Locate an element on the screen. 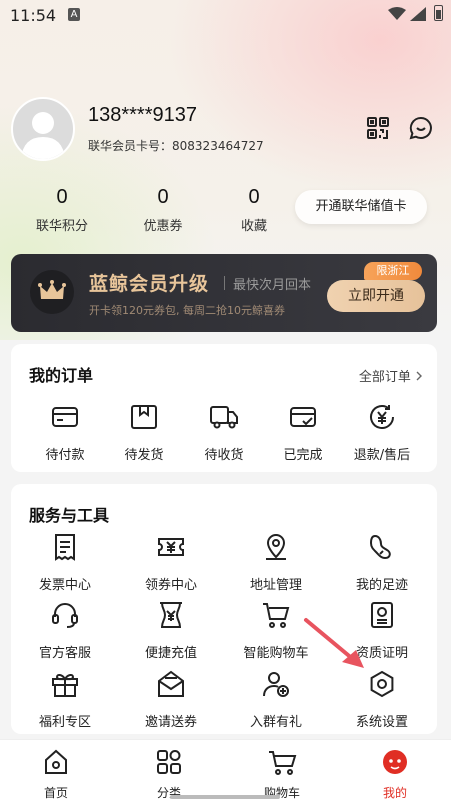 This screenshot has height=803, width=451. order-label: 待发货 is located at coordinates (144, 455).